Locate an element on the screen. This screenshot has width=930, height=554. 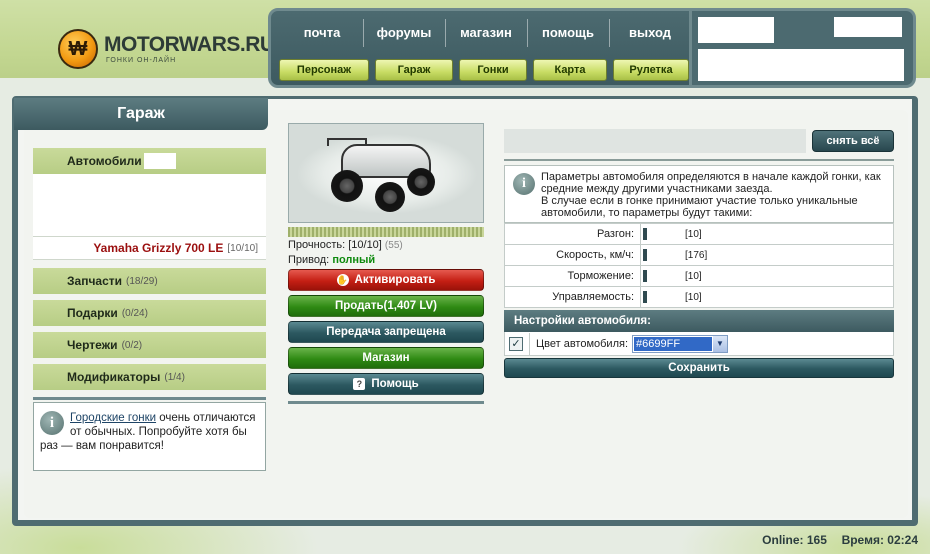
category-label: Запчасти is located at coordinates (95, 281).